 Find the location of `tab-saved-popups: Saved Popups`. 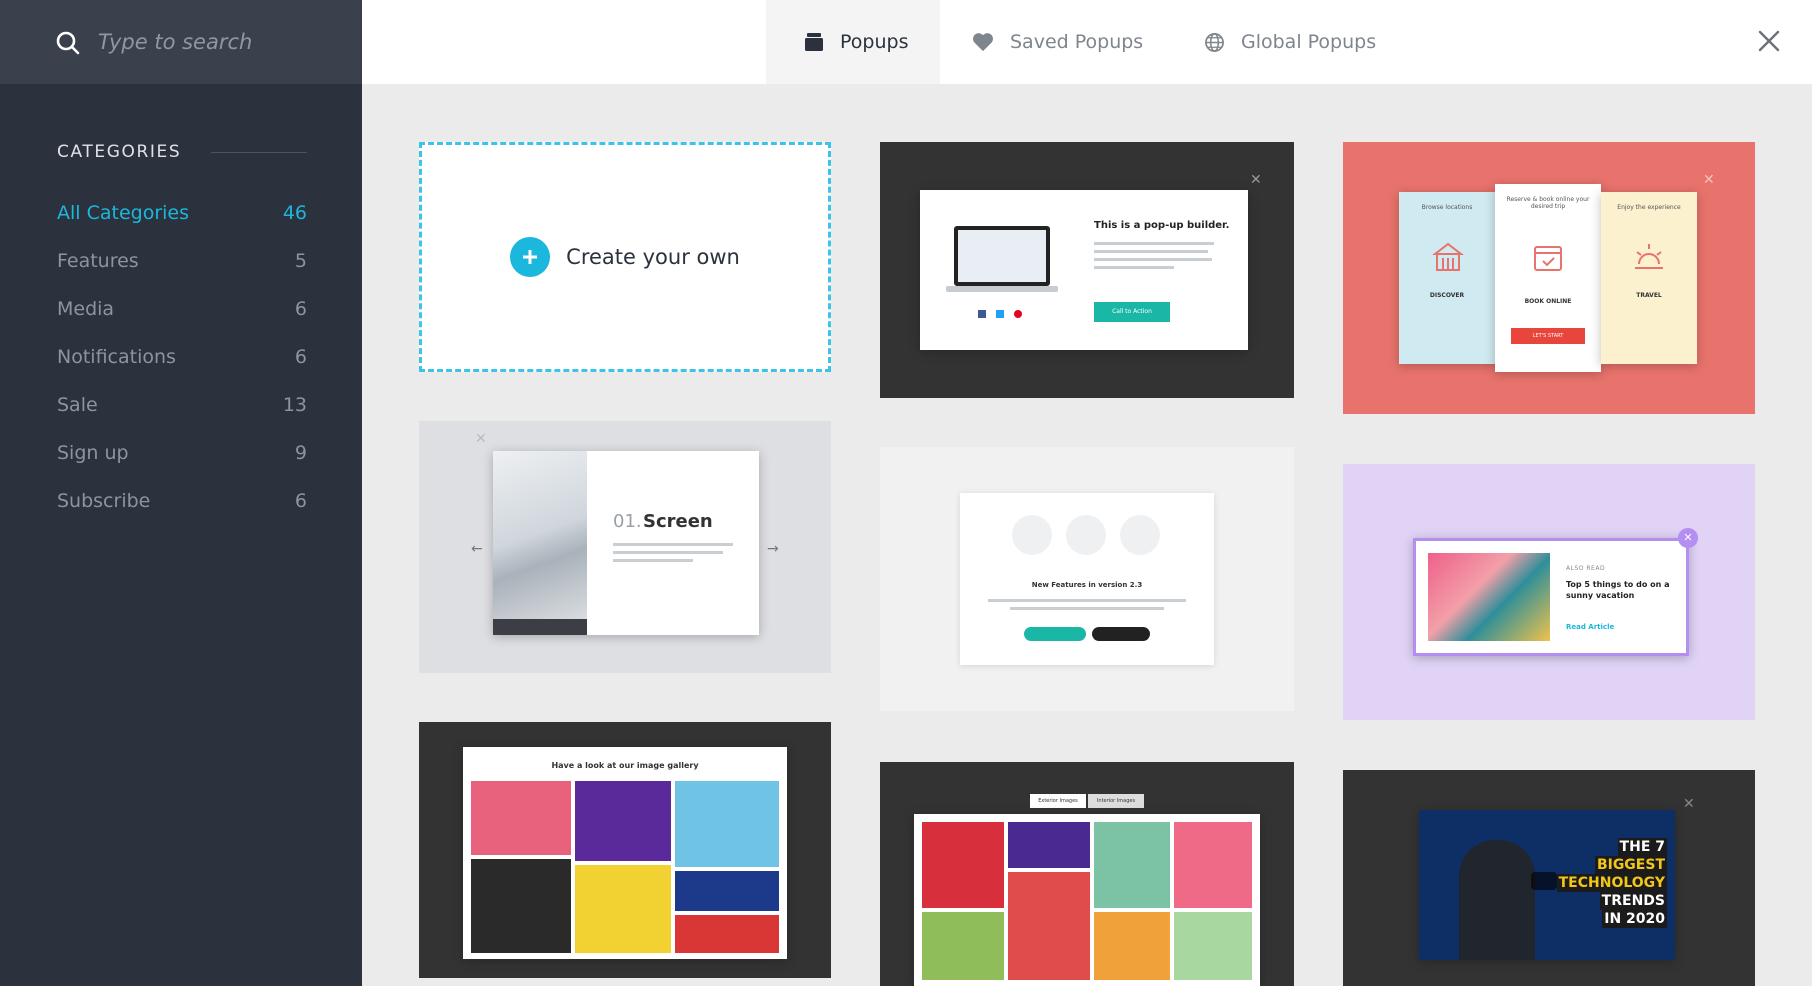

tab-saved-popups: Saved Popups is located at coordinates (1072, 42).